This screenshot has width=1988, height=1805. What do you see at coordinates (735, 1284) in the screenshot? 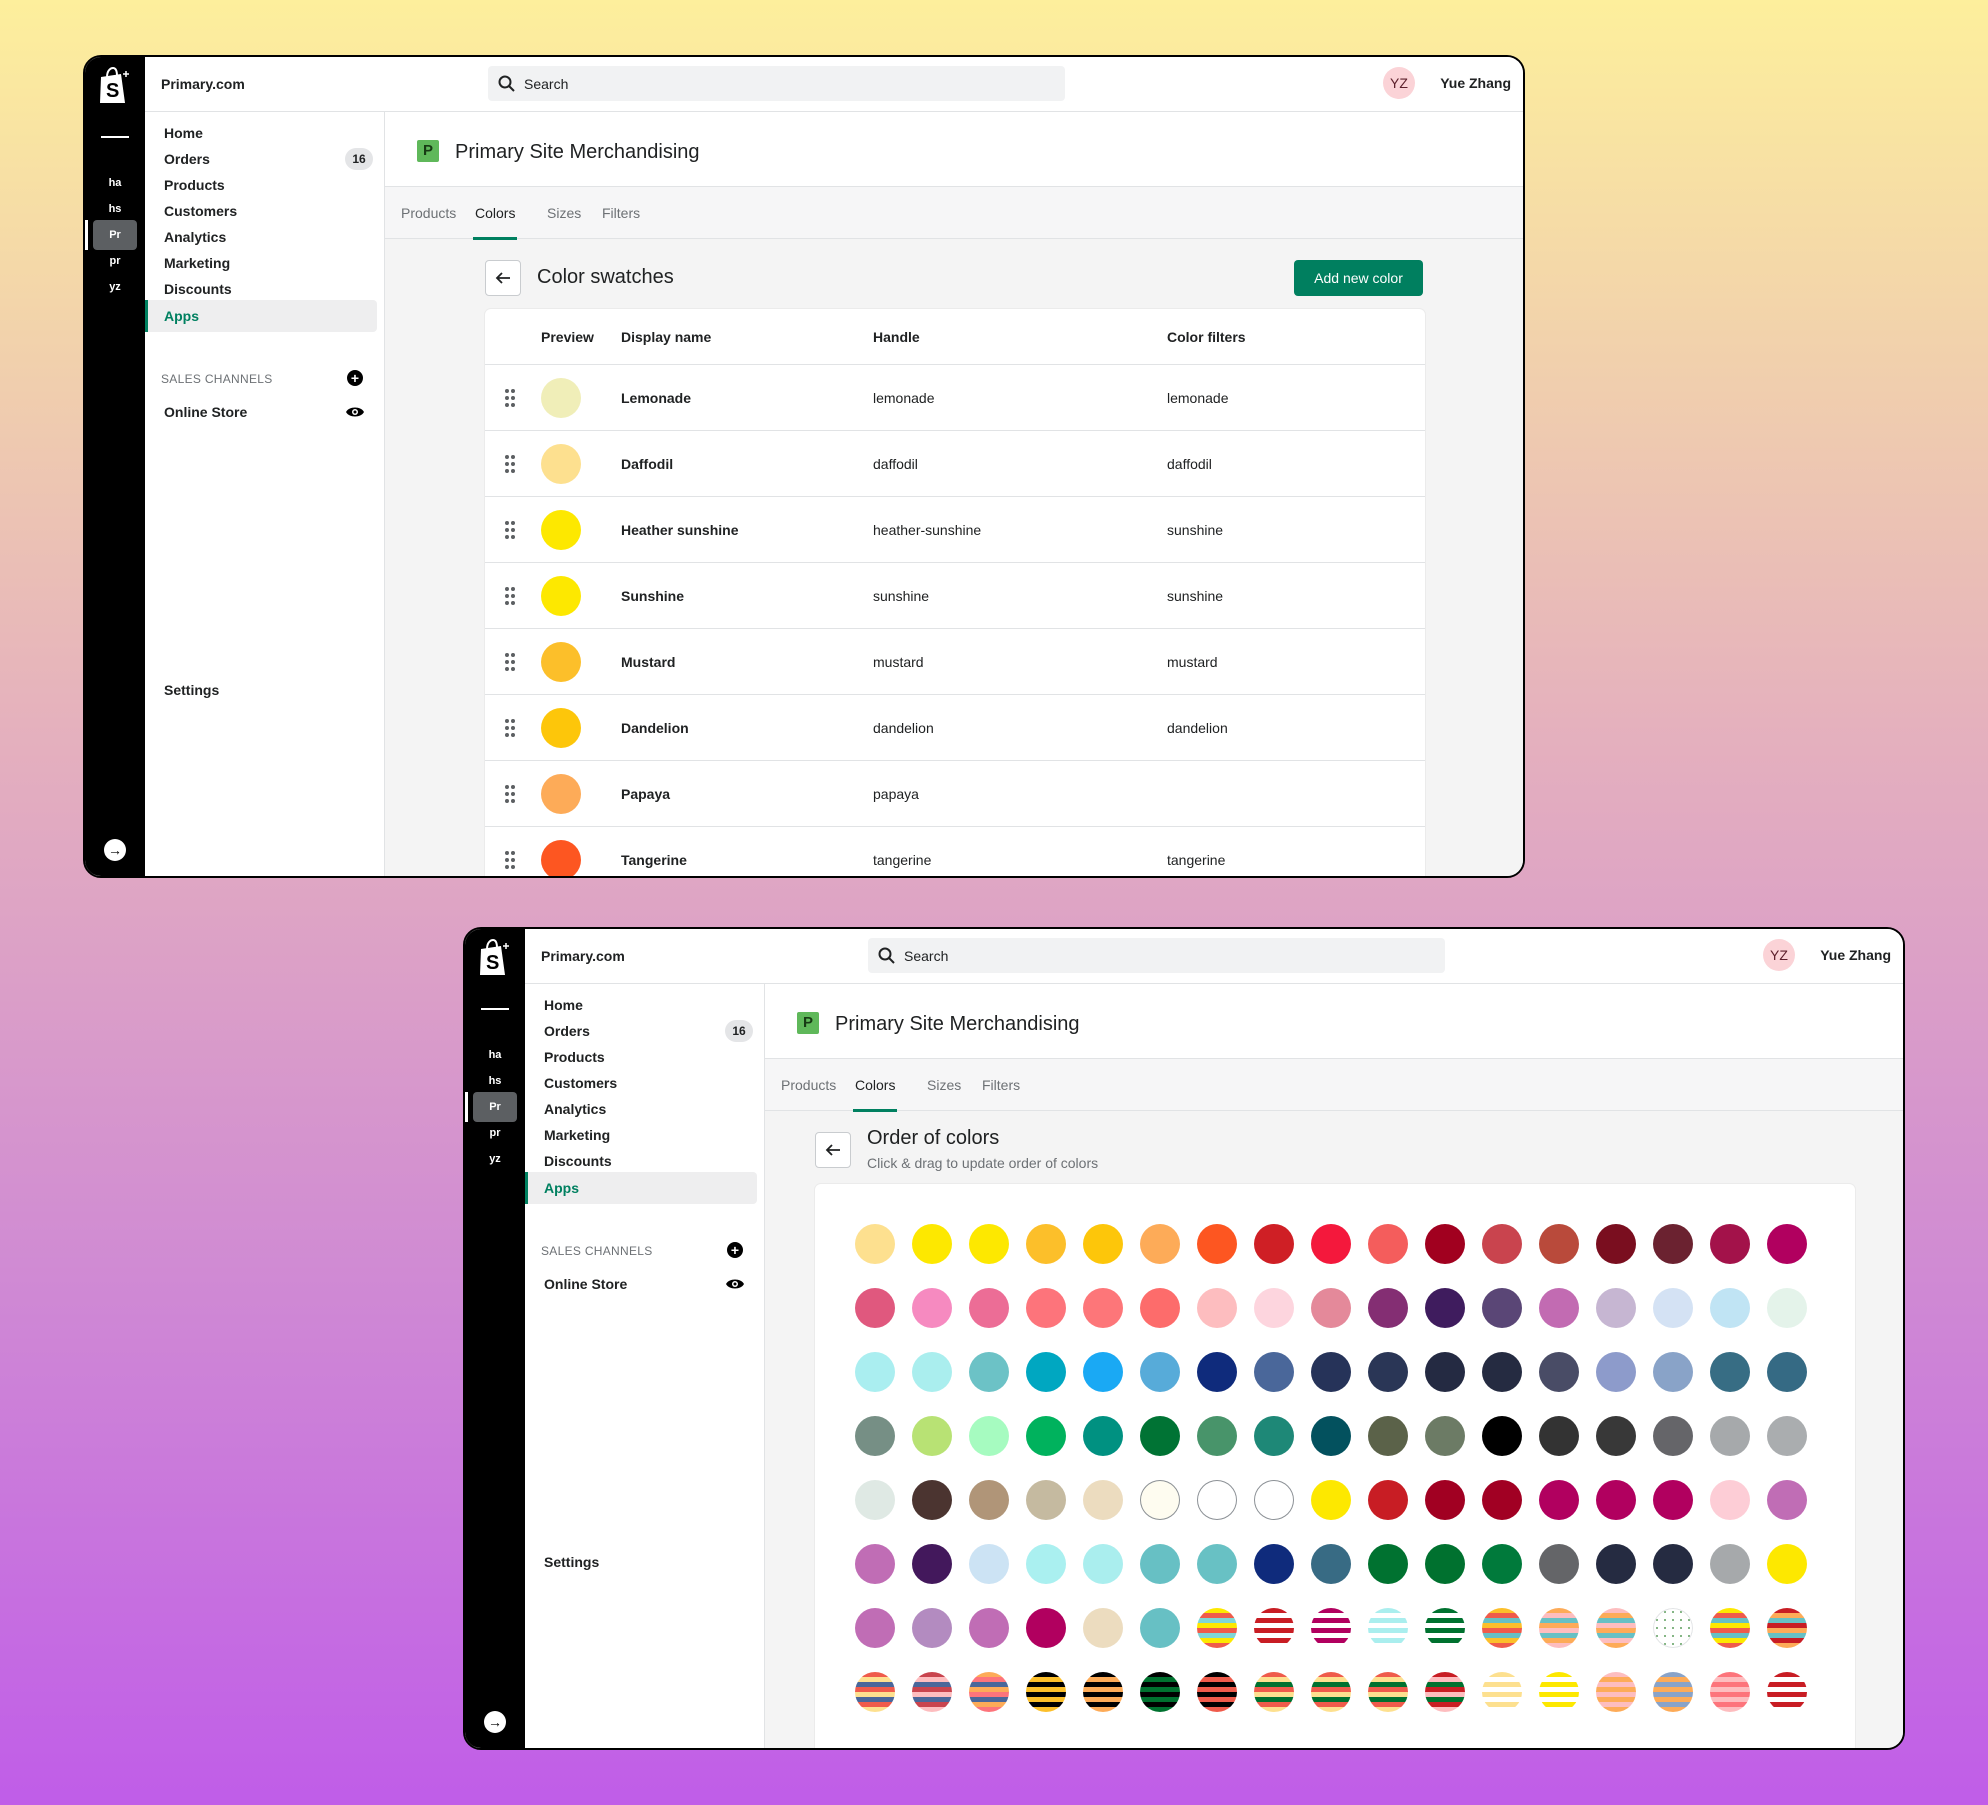
I see `eye-icon` at bounding box center [735, 1284].